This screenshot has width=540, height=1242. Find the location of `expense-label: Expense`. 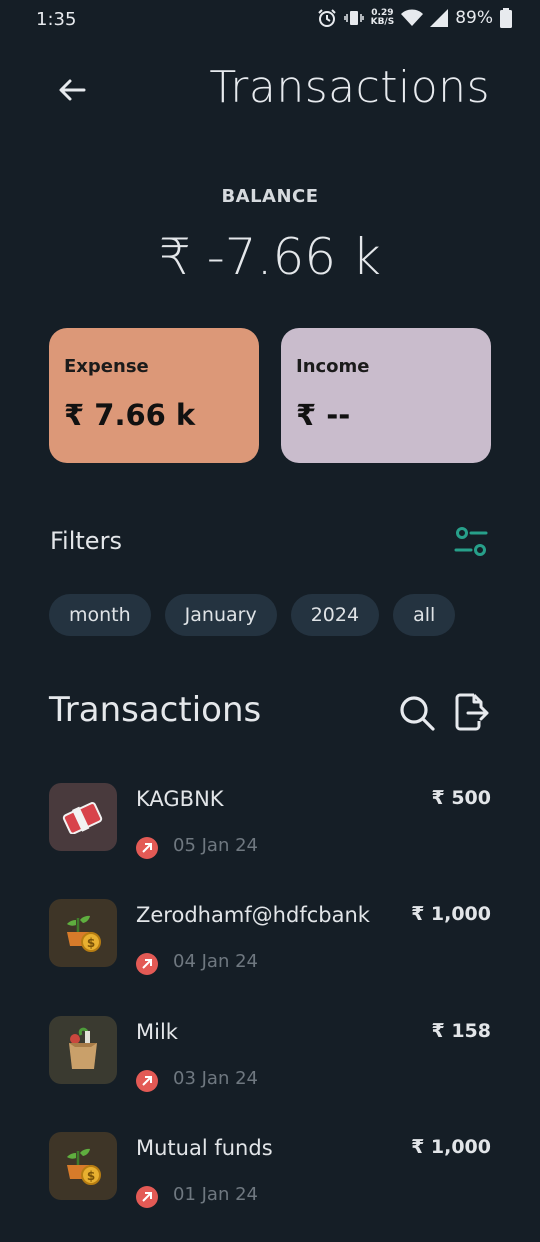

expense-label: Expense is located at coordinates (106, 366).